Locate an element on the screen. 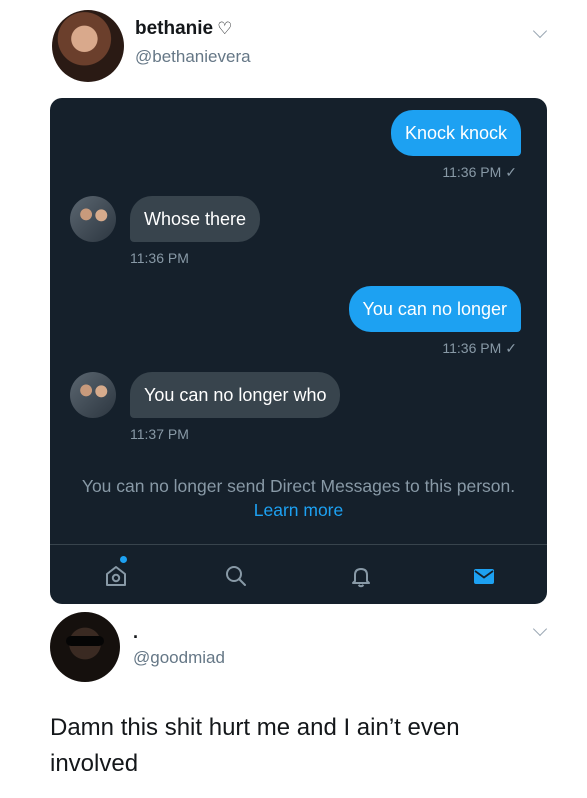  divider is located at coordinates (298, 544).